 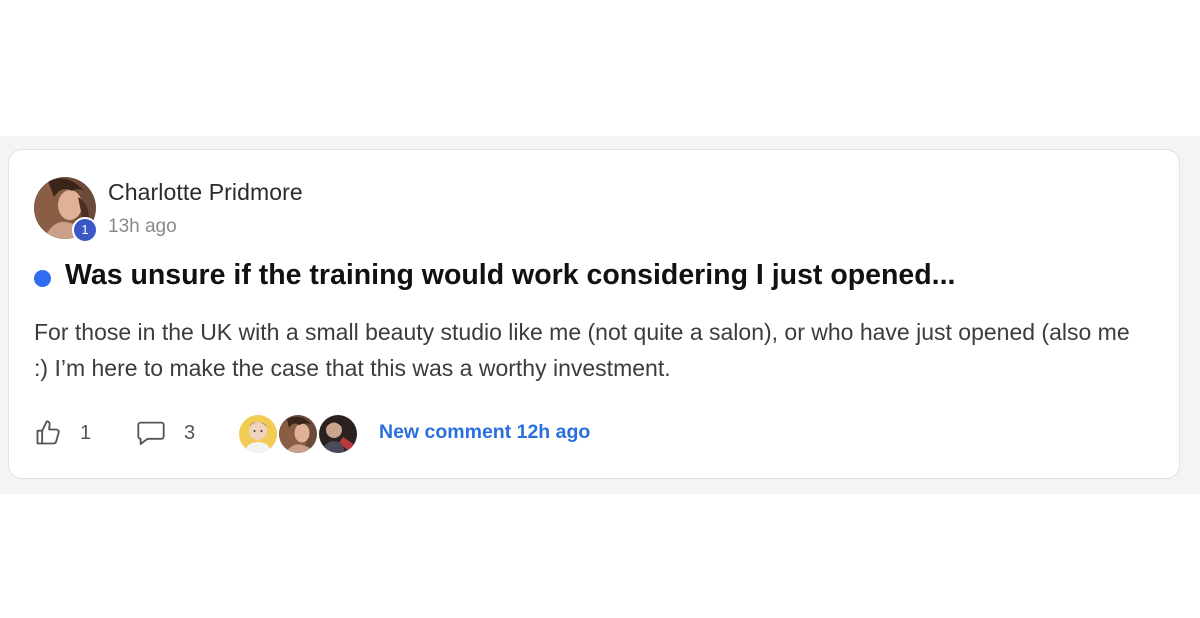 I want to click on commenter-avatars, so click(x=296, y=434).